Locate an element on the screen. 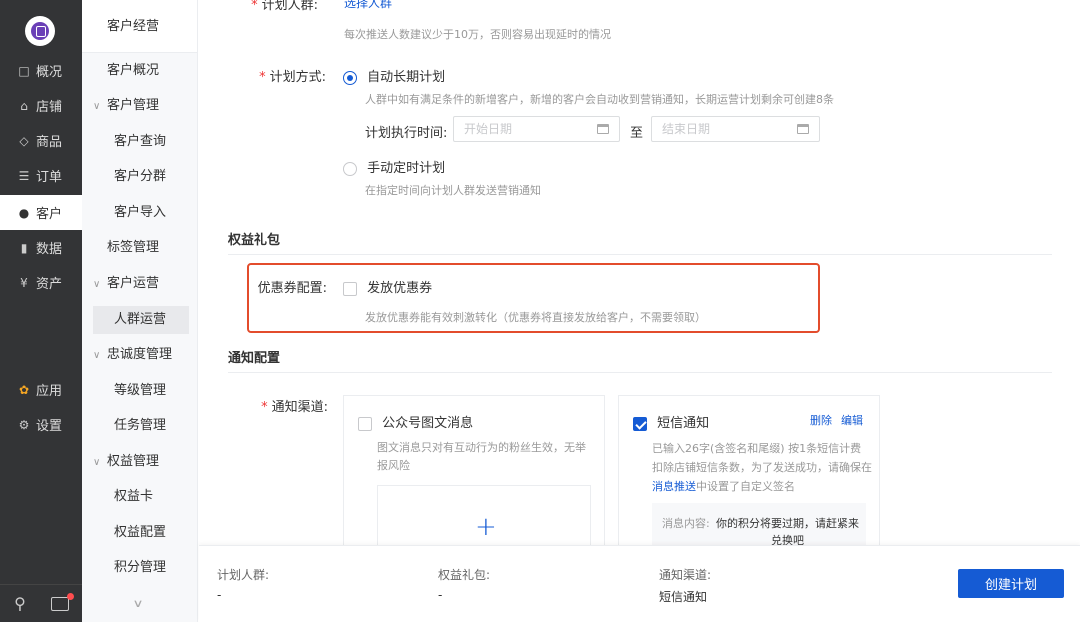 This screenshot has height=622, width=1080. submenu-group-label: 忠诚度管理 is located at coordinates (140, 354).